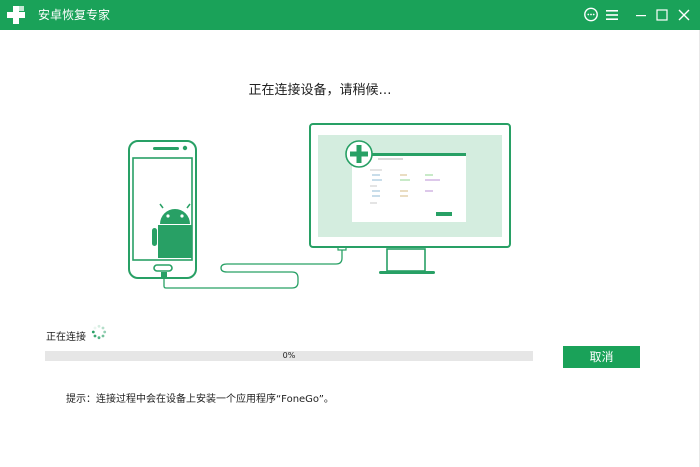  Describe the element at coordinates (16, 15) in the screenshot. I see `app-logo-icon` at that location.